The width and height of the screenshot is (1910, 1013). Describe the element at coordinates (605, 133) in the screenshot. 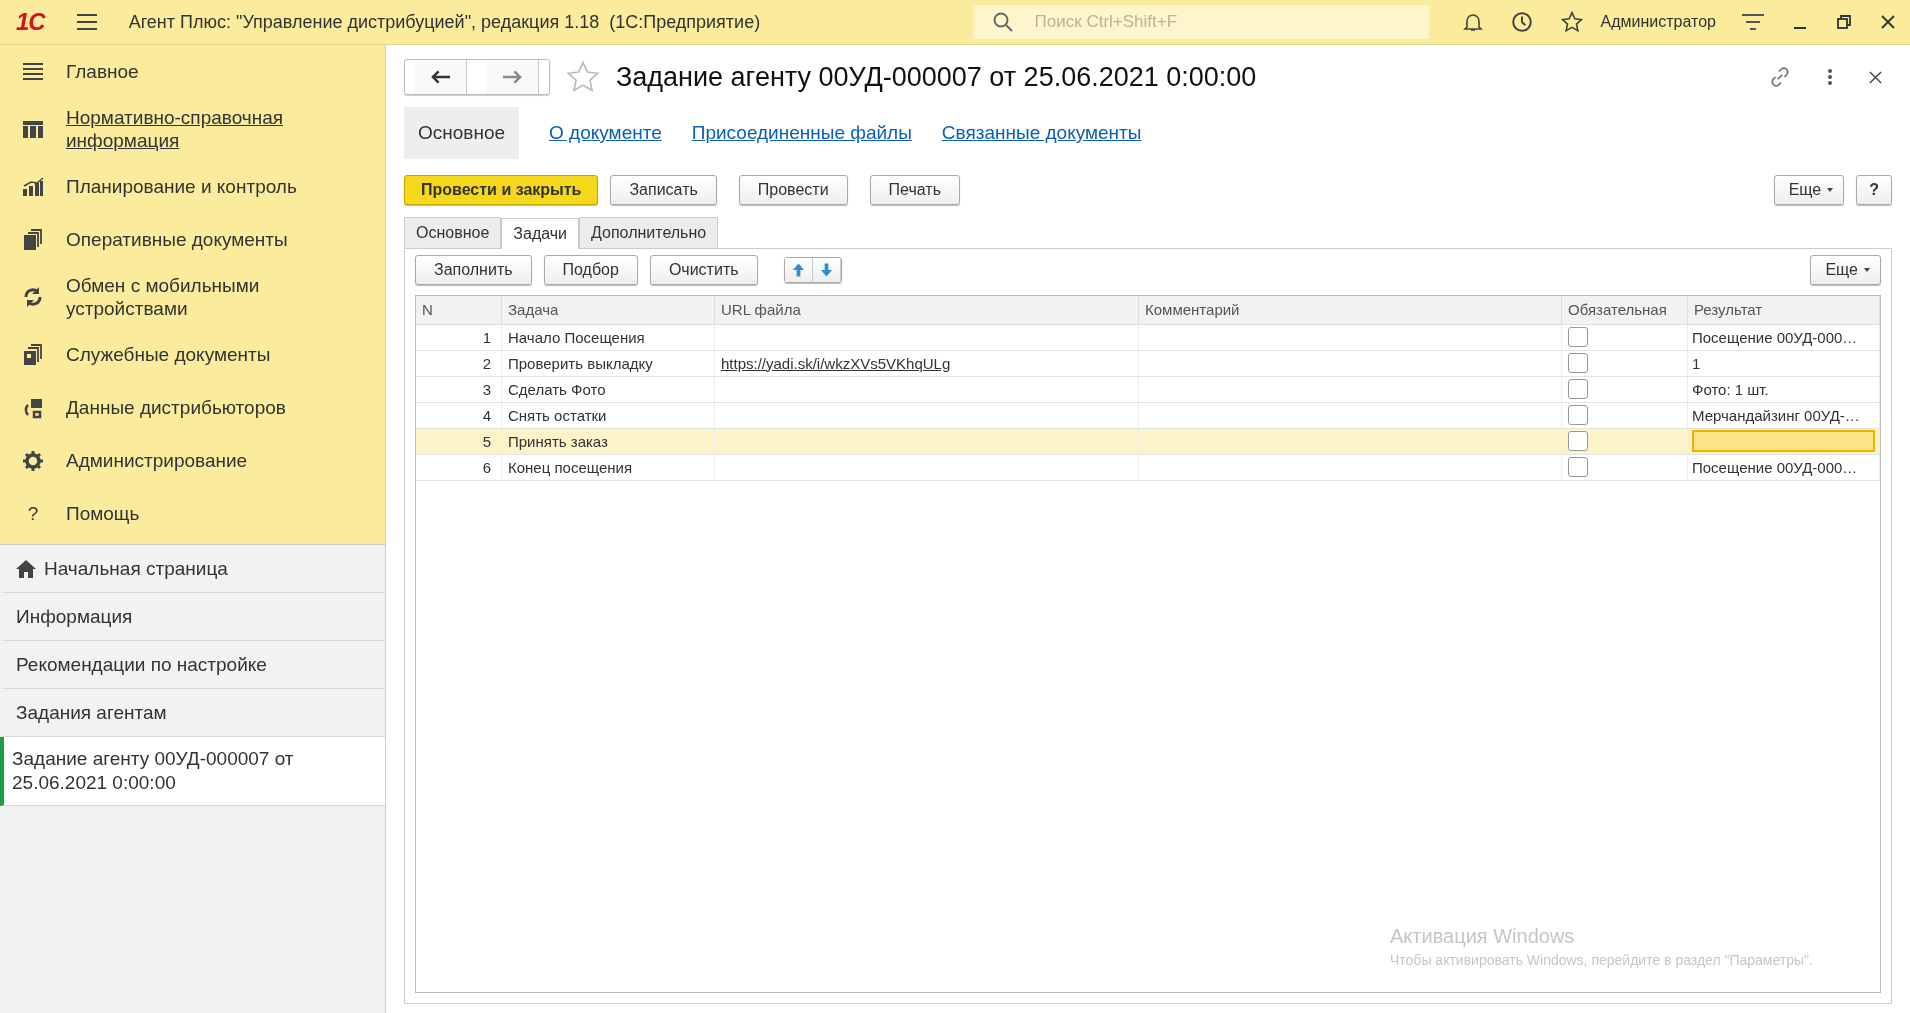

I see `form-tab: О документе` at that location.